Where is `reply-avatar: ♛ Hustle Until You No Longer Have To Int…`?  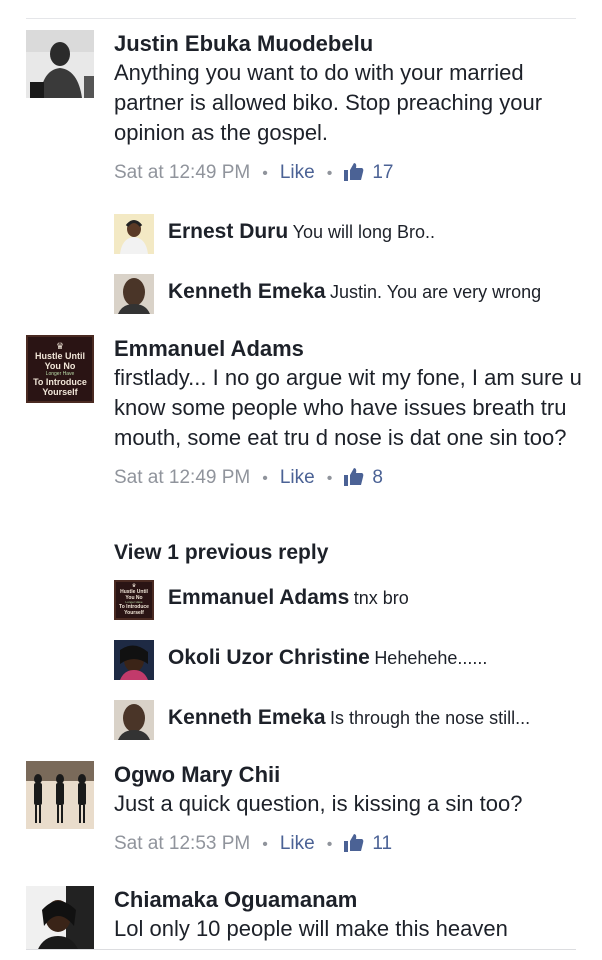 reply-avatar: ♛ Hustle Until You No Longer Have To Int… is located at coordinates (134, 600).